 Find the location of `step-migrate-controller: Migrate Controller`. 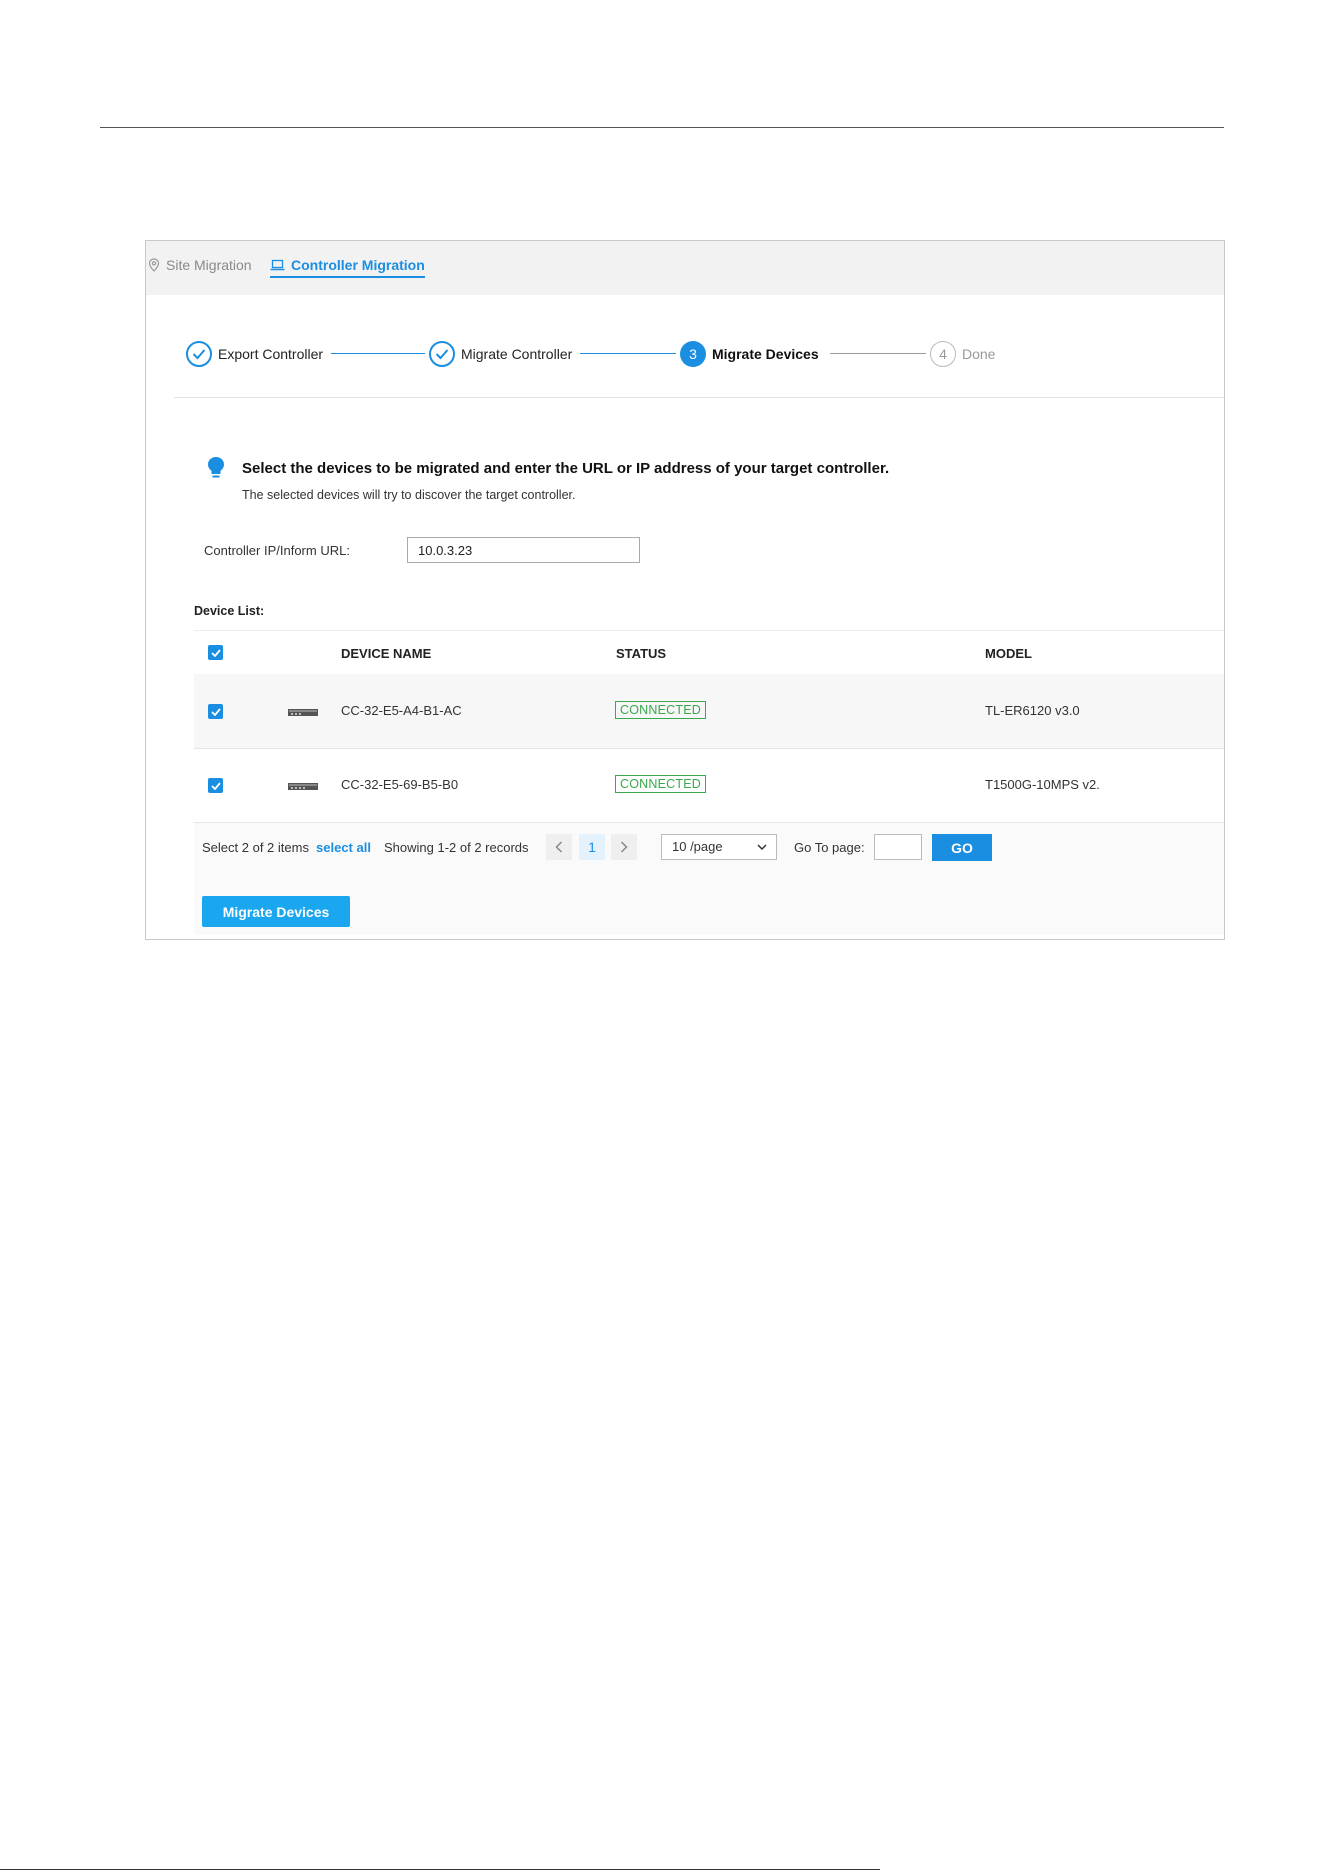

step-migrate-controller: Migrate Controller is located at coordinates (500, 354).